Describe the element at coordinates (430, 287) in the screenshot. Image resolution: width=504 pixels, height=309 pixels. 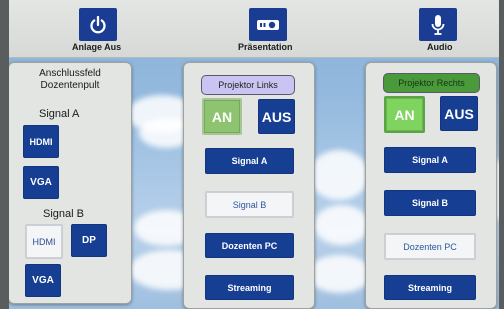
I see `projector-right-streaming-button: Streaming` at that location.